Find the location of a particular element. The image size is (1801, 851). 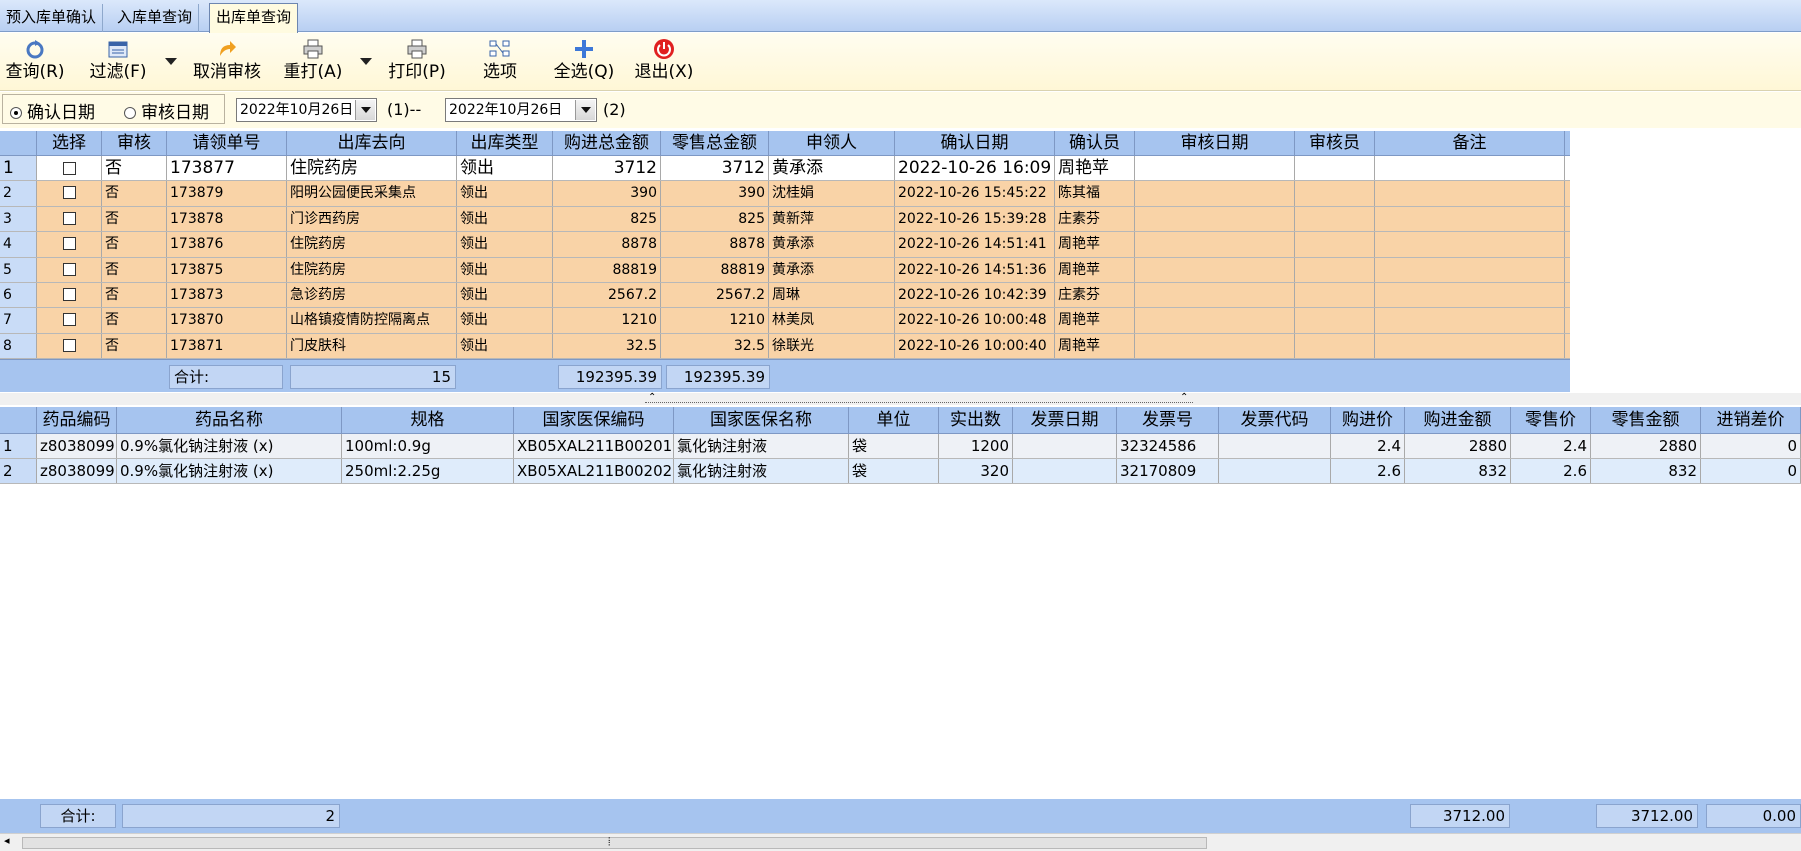

column-header: 发票日期 is located at coordinates (1065, 420).